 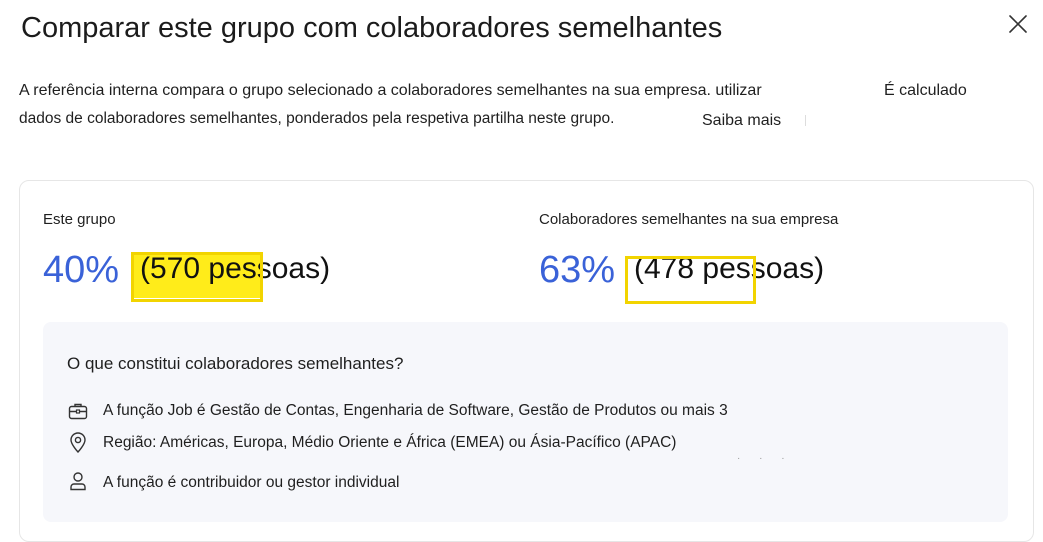 I want to click on group-people-highlight-frame, so click(x=197, y=277).